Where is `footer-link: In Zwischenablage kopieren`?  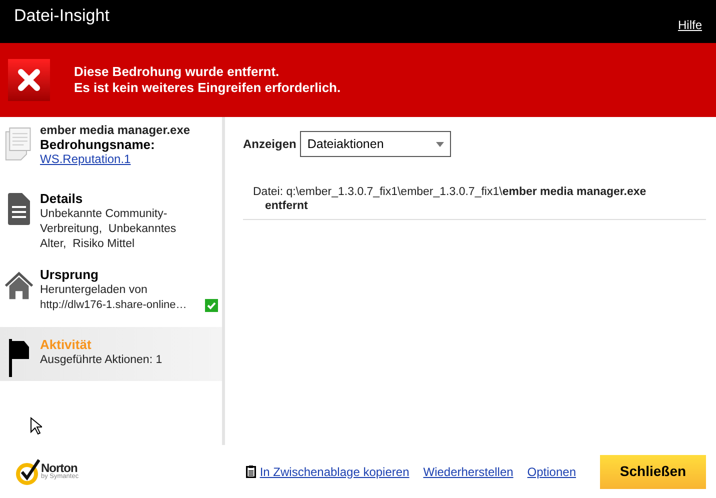
footer-link: In Zwischenablage kopieren is located at coordinates (335, 471).